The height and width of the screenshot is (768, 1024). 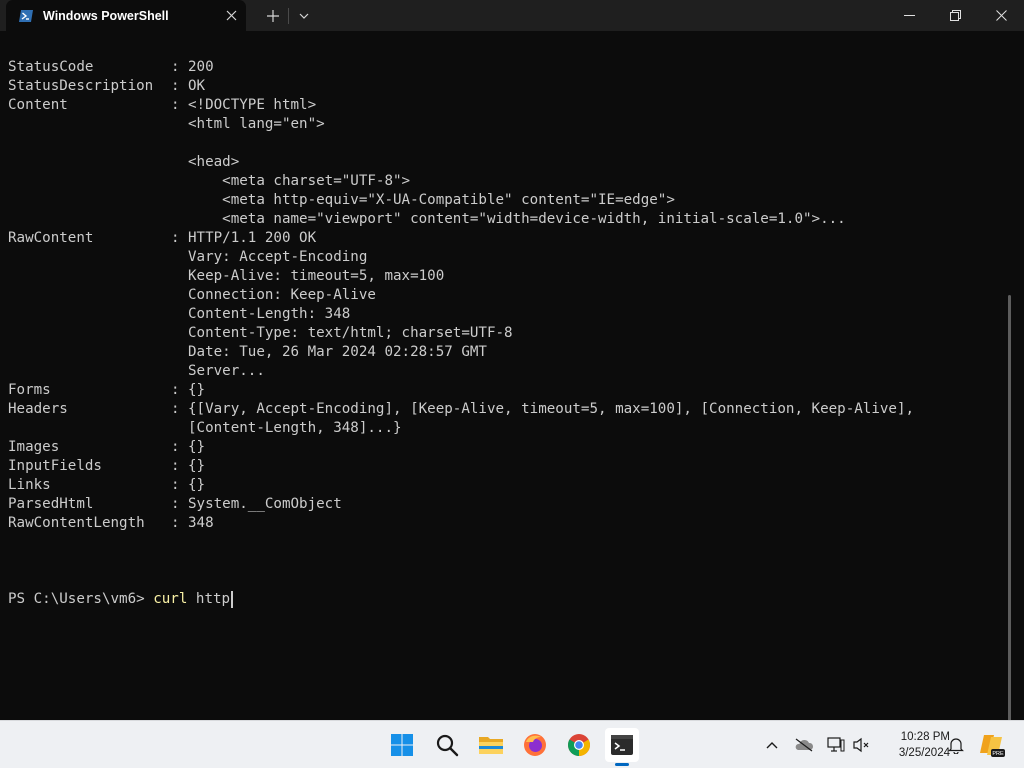 I want to click on terminal-icon, so click(x=622, y=745).